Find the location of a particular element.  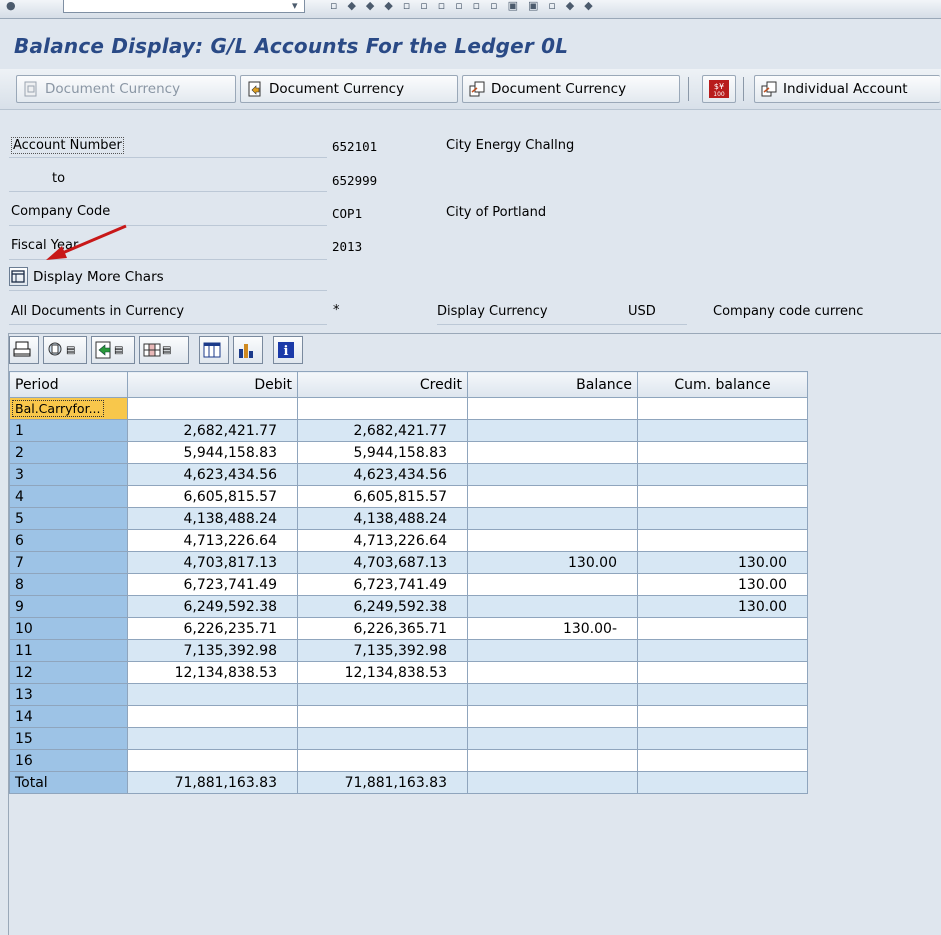

credit-cell: 6,226,365.71 is located at coordinates (382, 628).